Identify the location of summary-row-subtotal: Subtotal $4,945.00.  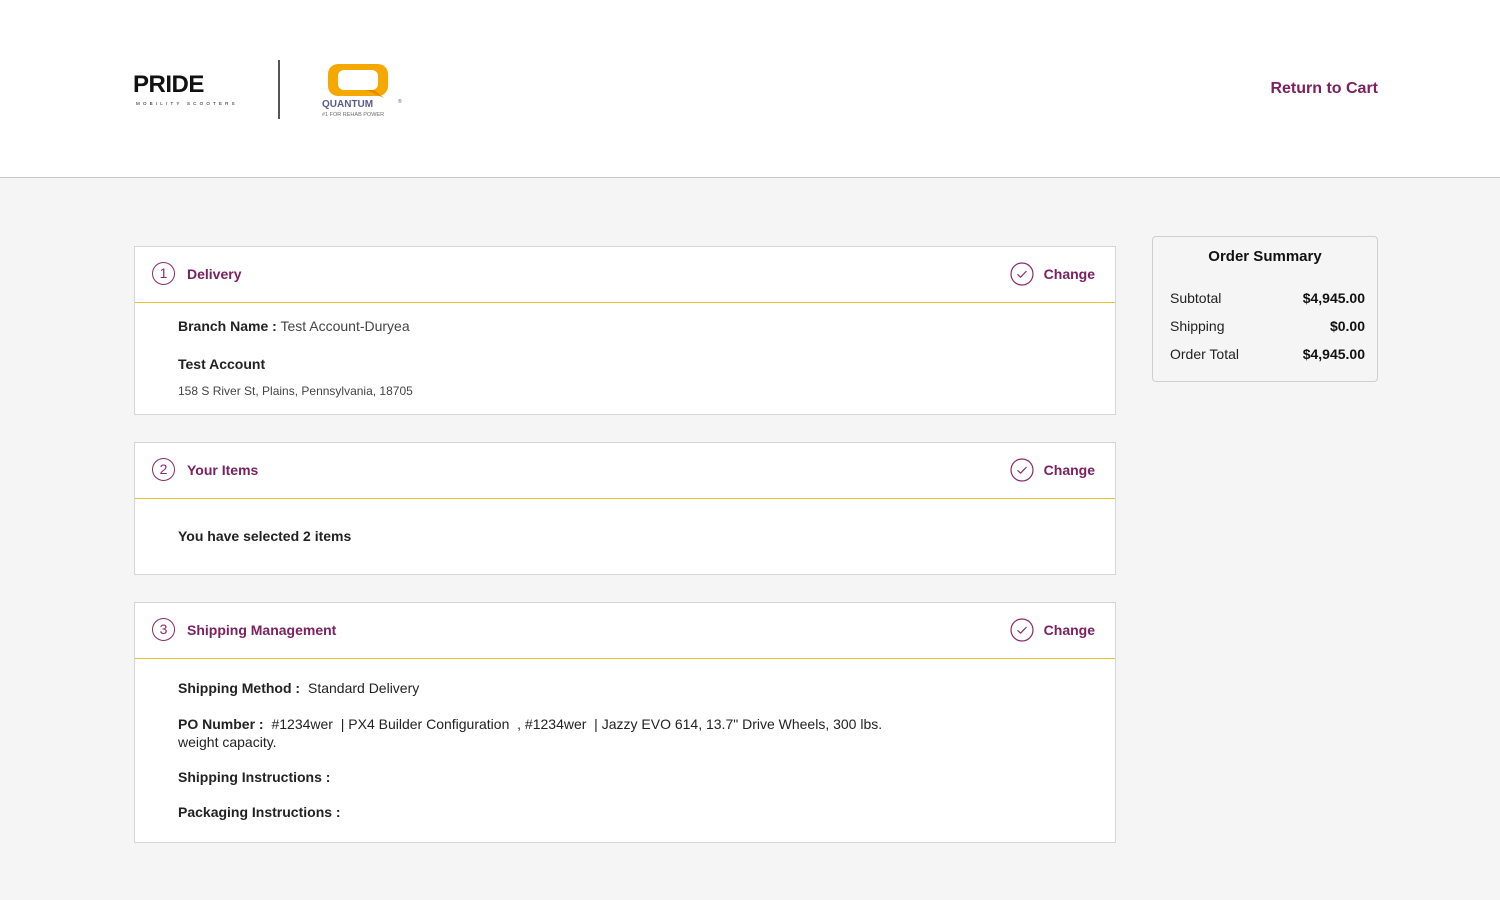
(1267, 298).